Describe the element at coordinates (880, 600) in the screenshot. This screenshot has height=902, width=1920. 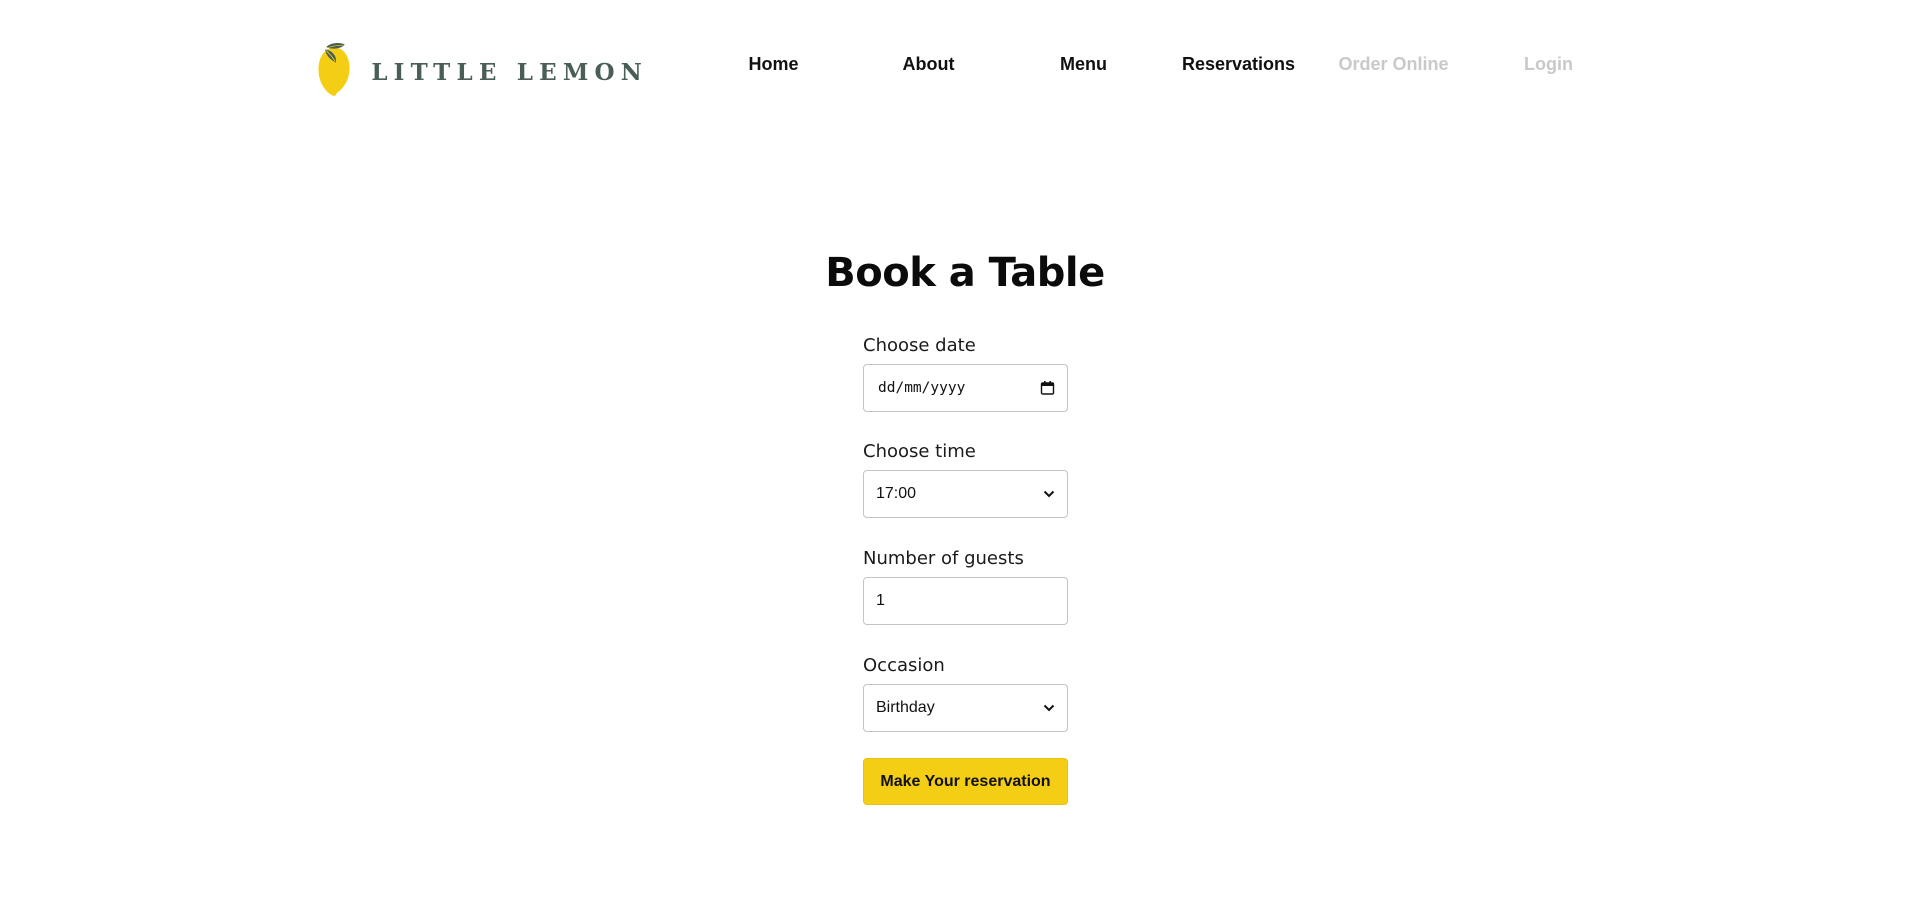
I see `guests-value: 1` at that location.